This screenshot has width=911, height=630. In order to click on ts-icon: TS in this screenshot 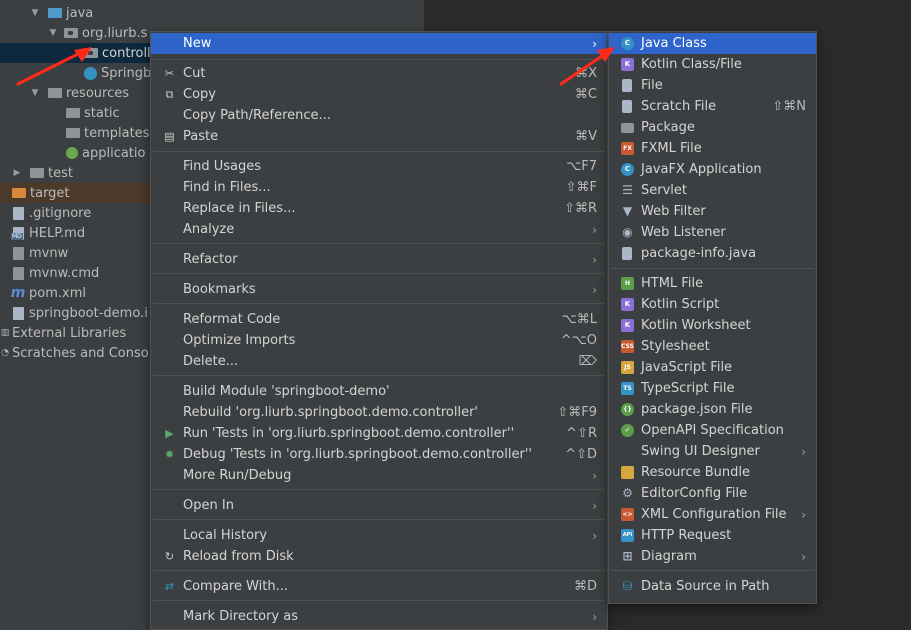, I will do `click(627, 388)`.